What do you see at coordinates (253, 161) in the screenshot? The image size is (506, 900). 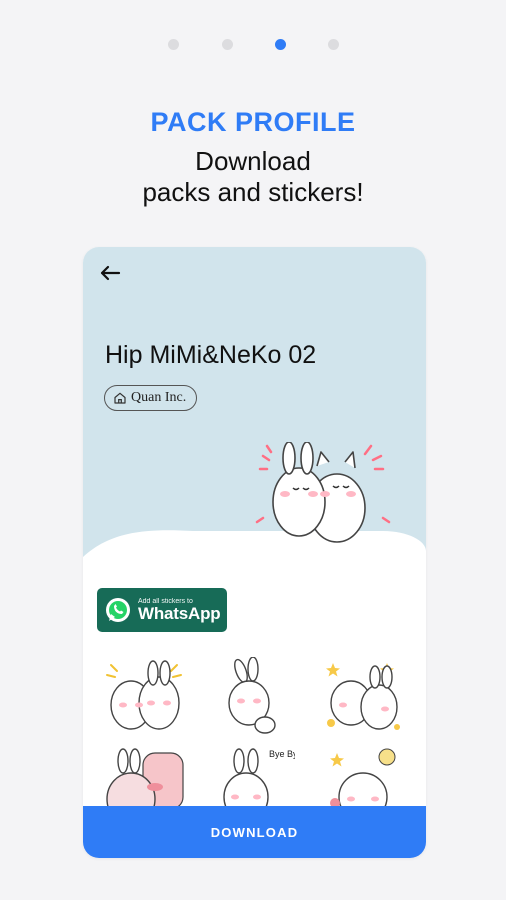 I see `subtitle-line-1: Download` at bounding box center [253, 161].